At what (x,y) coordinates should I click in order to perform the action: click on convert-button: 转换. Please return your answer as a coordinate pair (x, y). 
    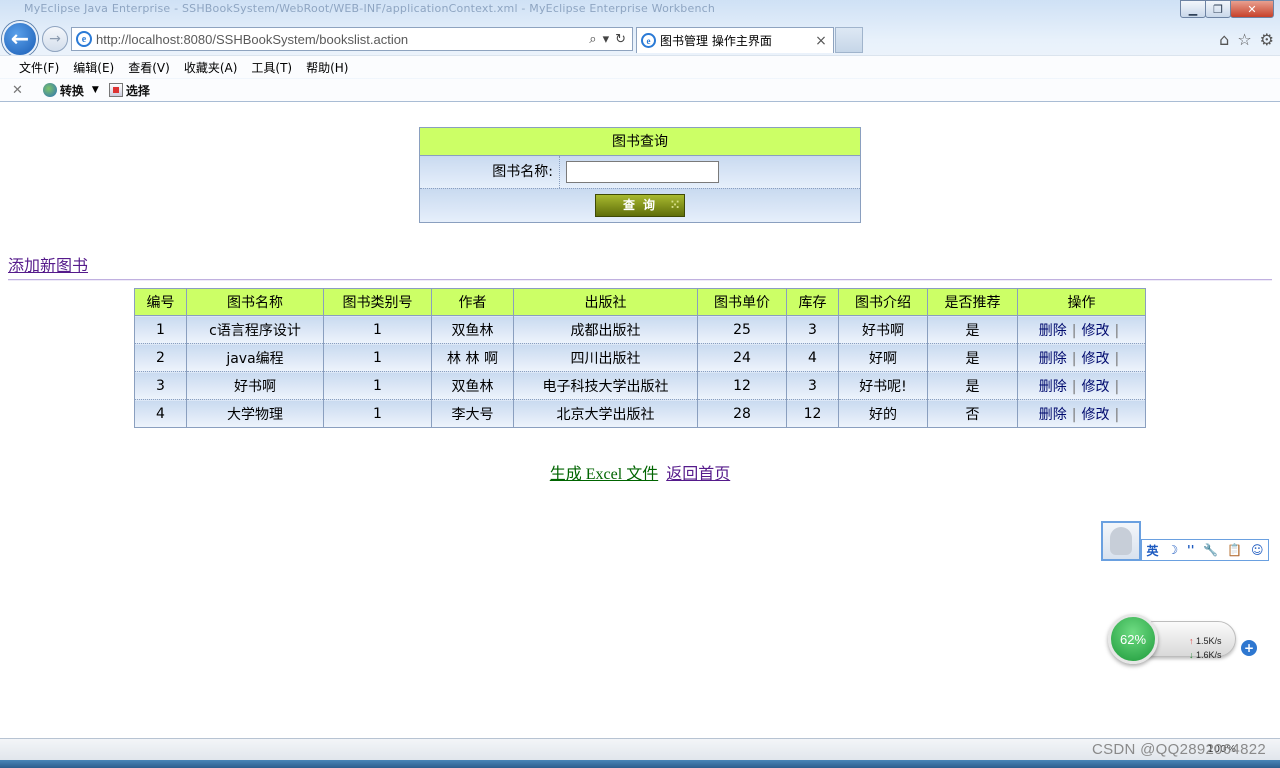
    Looking at the image, I should click on (63, 90).